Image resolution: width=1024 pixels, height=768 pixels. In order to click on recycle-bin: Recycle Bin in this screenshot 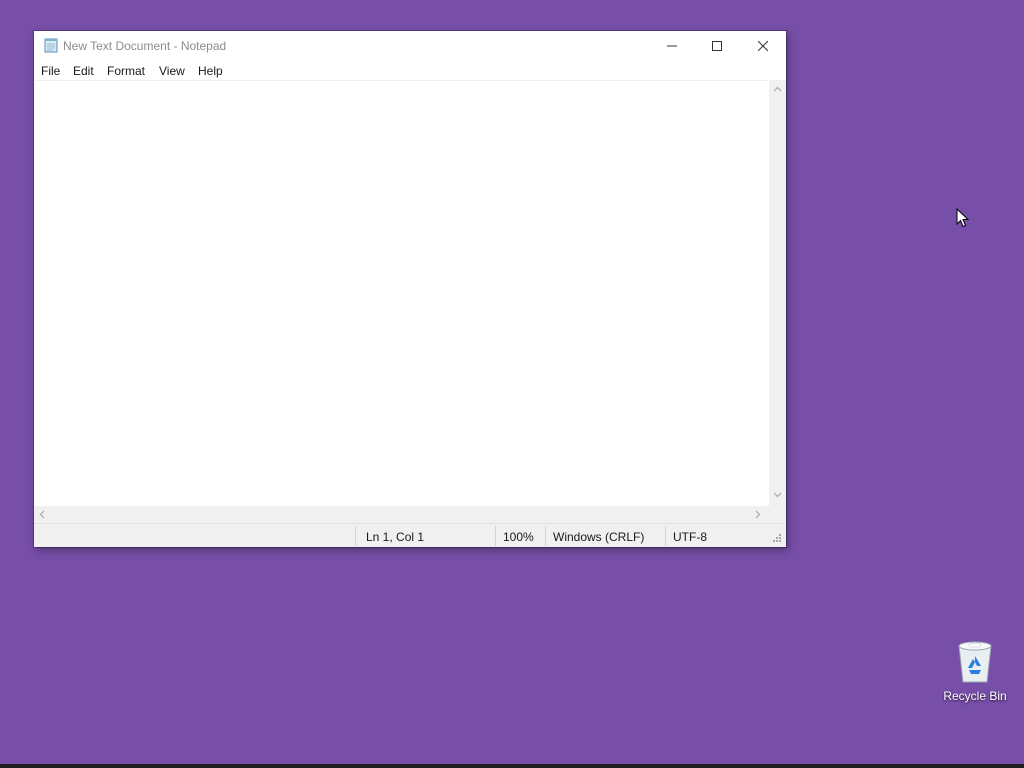, I will do `click(975, 672)`.